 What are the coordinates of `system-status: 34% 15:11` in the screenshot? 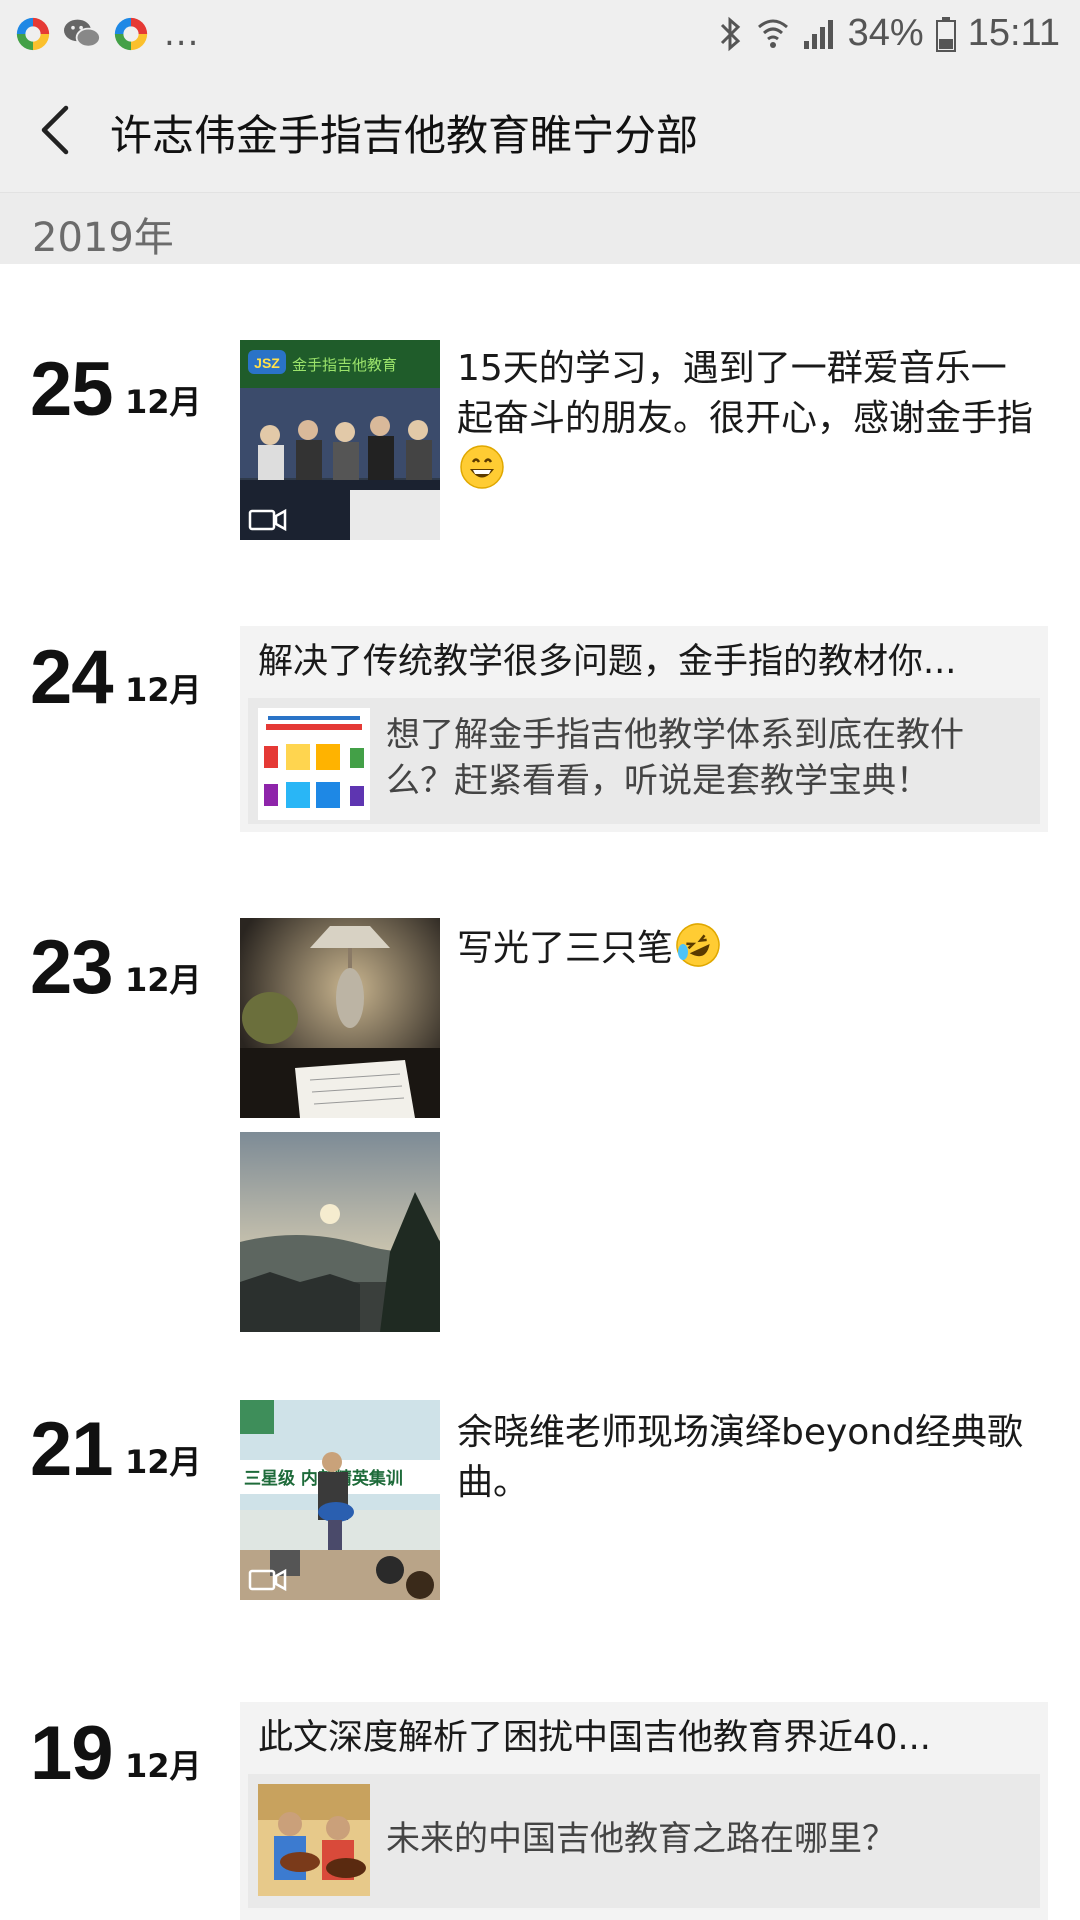 It's located at (889, 33).